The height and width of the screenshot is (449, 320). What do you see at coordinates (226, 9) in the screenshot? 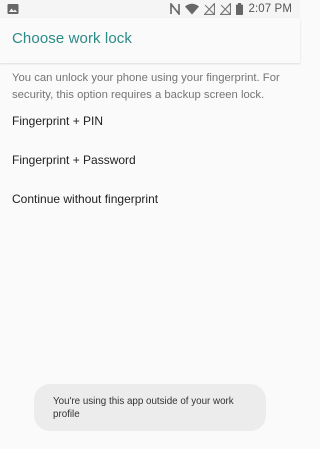
I see `signal-2-icon` at bounding box center [226, 9].